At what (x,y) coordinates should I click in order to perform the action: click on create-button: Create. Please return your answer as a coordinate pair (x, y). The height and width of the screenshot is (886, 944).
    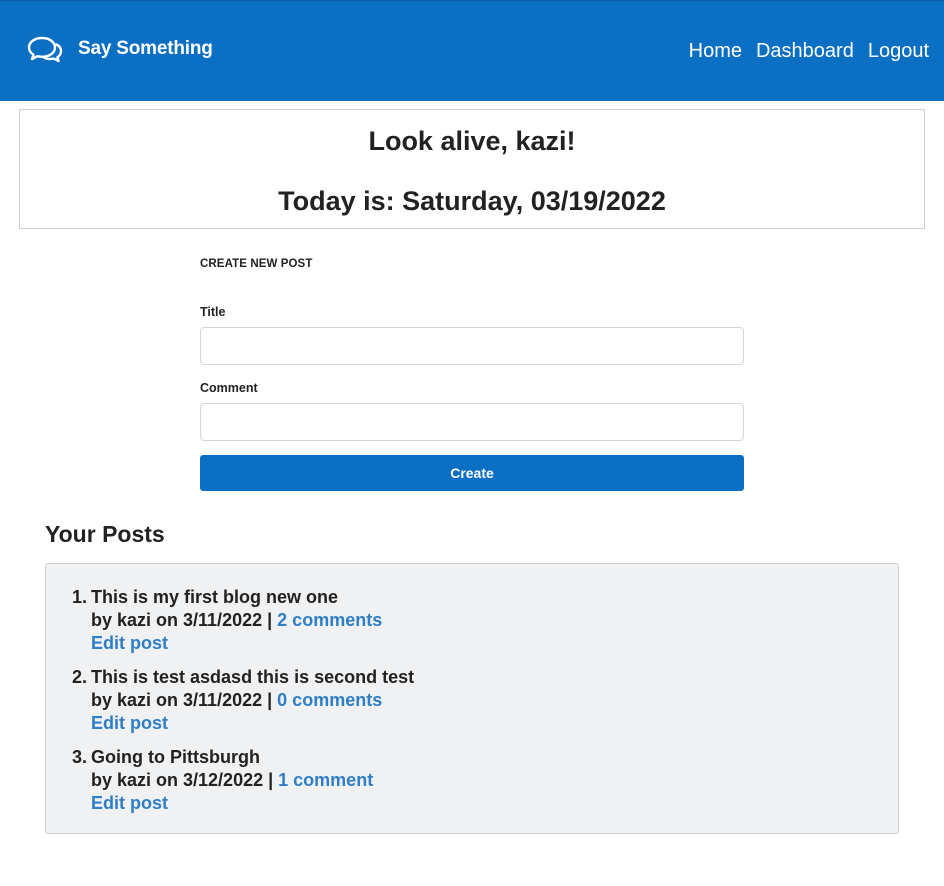
    Looking at the image, I should click on (472, 473).